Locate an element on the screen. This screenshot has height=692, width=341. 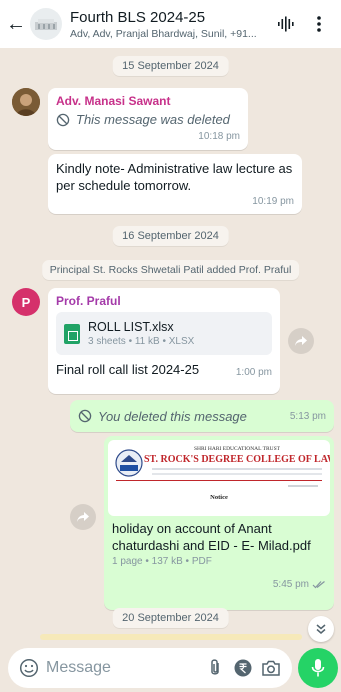
file-meta: 1 page • 137 kB • PDF is located at coordinates (162, 561).